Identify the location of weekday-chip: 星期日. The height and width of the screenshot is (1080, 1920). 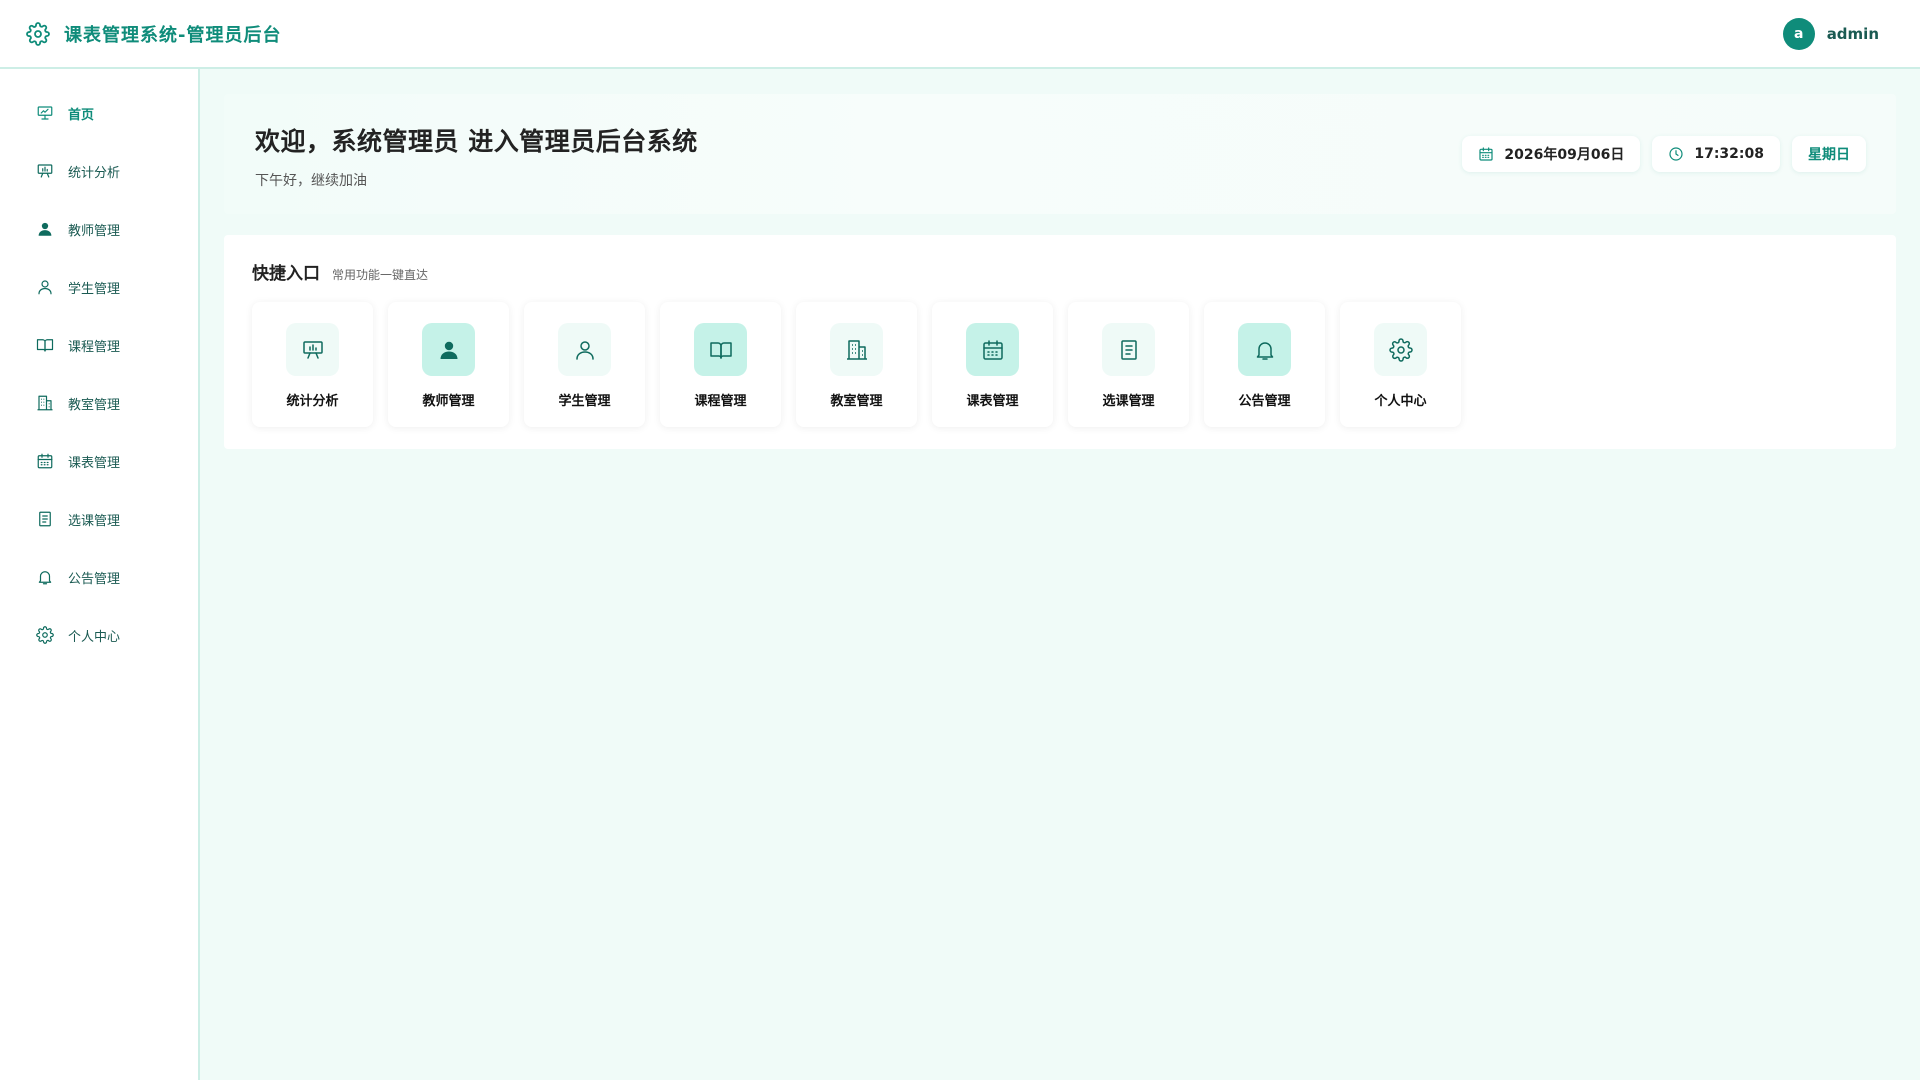
(1829, 154).